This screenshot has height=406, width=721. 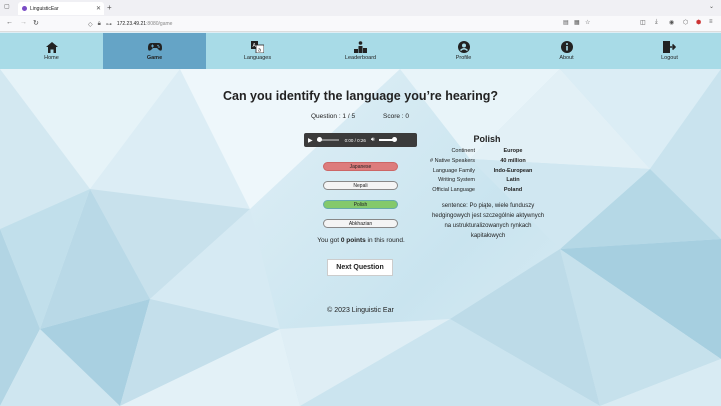 I want to click on extension-icon: ⬡, so click(x=685, y=22).